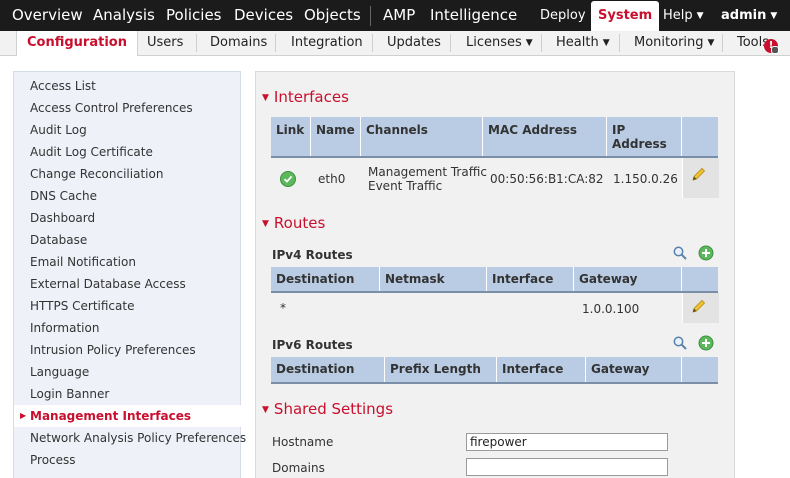 The image size is (790, 478). Describe the element at coordinates (567, 467) in the screenshot. I see `domains-input` at that location.